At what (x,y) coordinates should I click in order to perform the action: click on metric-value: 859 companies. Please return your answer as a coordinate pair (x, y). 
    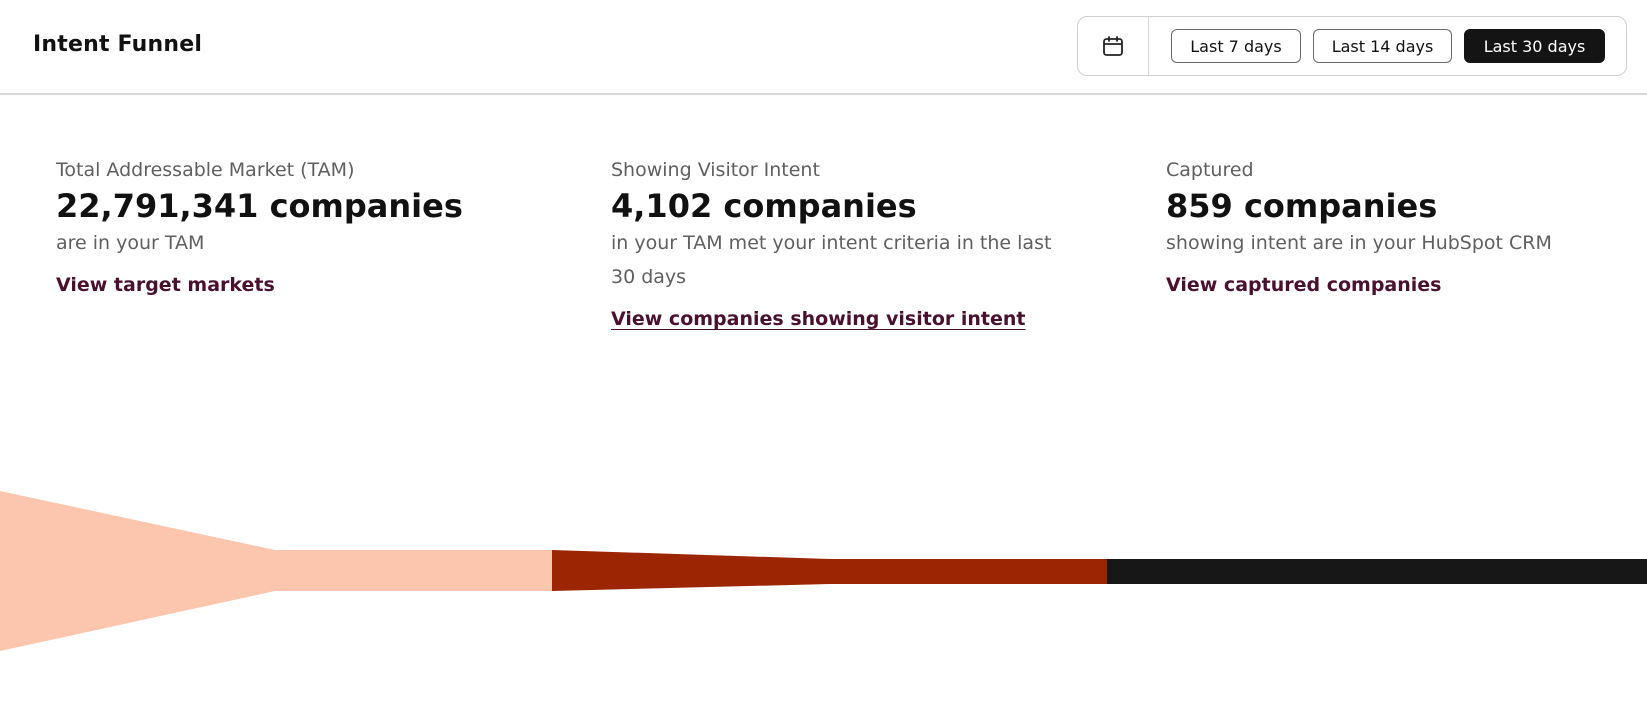
    Looking at the image, I should click on (1302, 206).